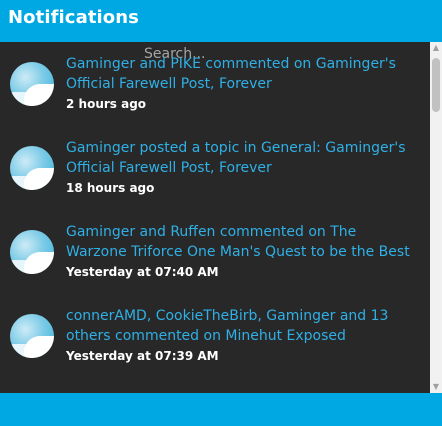 The height and width of the screenshot is (426, 442). Describe the element at coordinates (73, 17) in the screenshot. I see `page-title: Notifications` at that location.